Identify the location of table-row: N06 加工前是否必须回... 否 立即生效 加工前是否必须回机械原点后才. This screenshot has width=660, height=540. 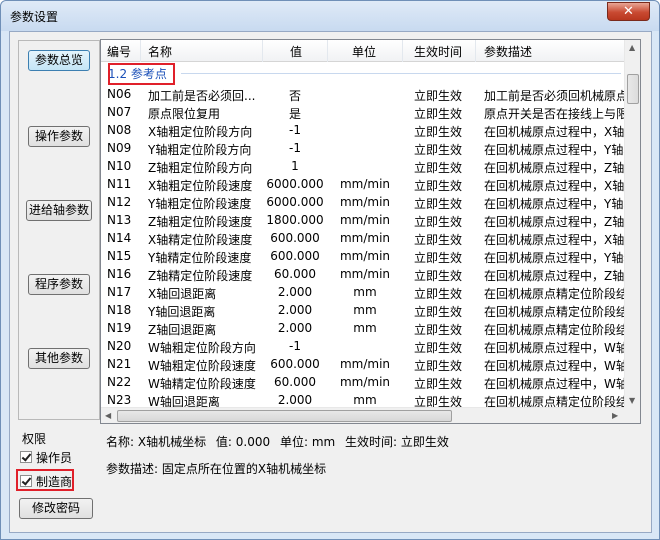
(363, 94).